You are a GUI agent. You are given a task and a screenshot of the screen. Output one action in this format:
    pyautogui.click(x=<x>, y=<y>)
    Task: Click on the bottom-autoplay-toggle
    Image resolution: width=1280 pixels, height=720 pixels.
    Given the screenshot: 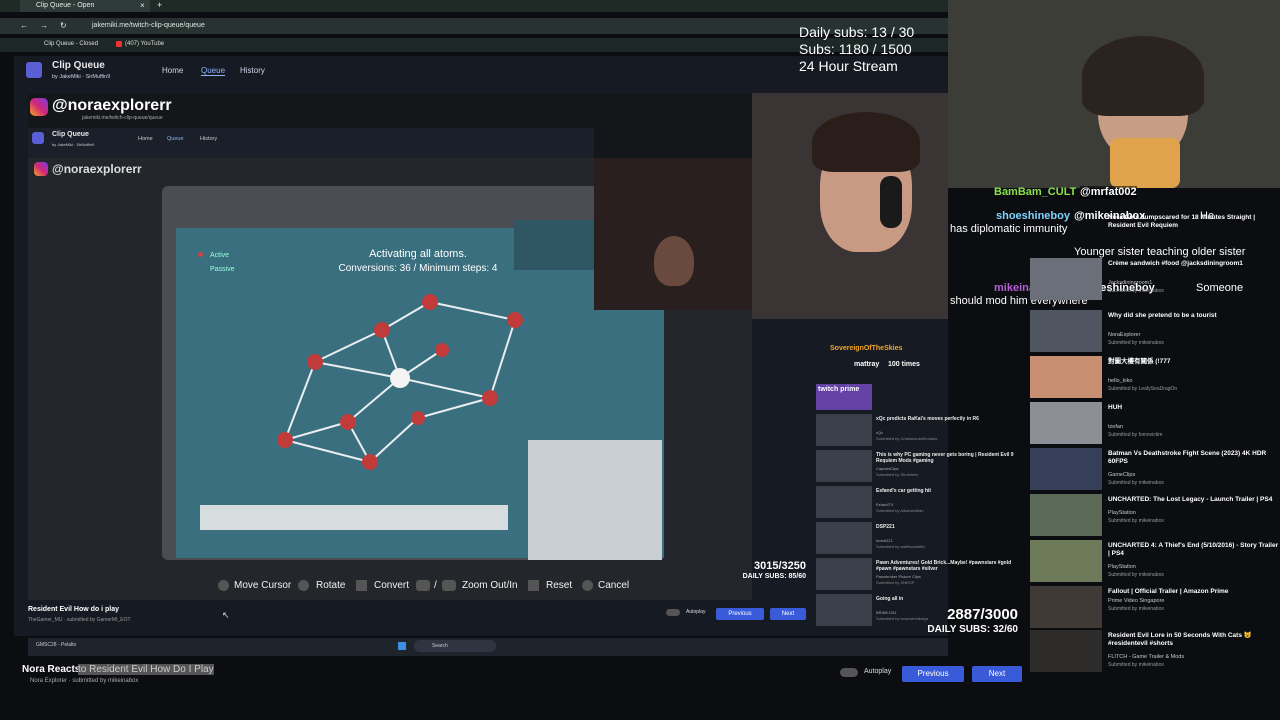 What is the action you would take?
    pyautogui.click(x=849, y=672)
    